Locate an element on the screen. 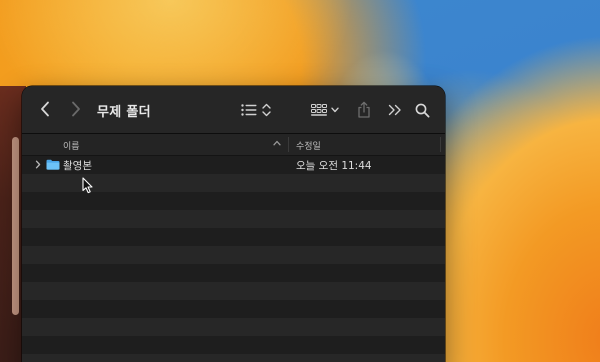 The image size is (600, 362). disclosure-chevron-icon is located at coordinates (38, 166).